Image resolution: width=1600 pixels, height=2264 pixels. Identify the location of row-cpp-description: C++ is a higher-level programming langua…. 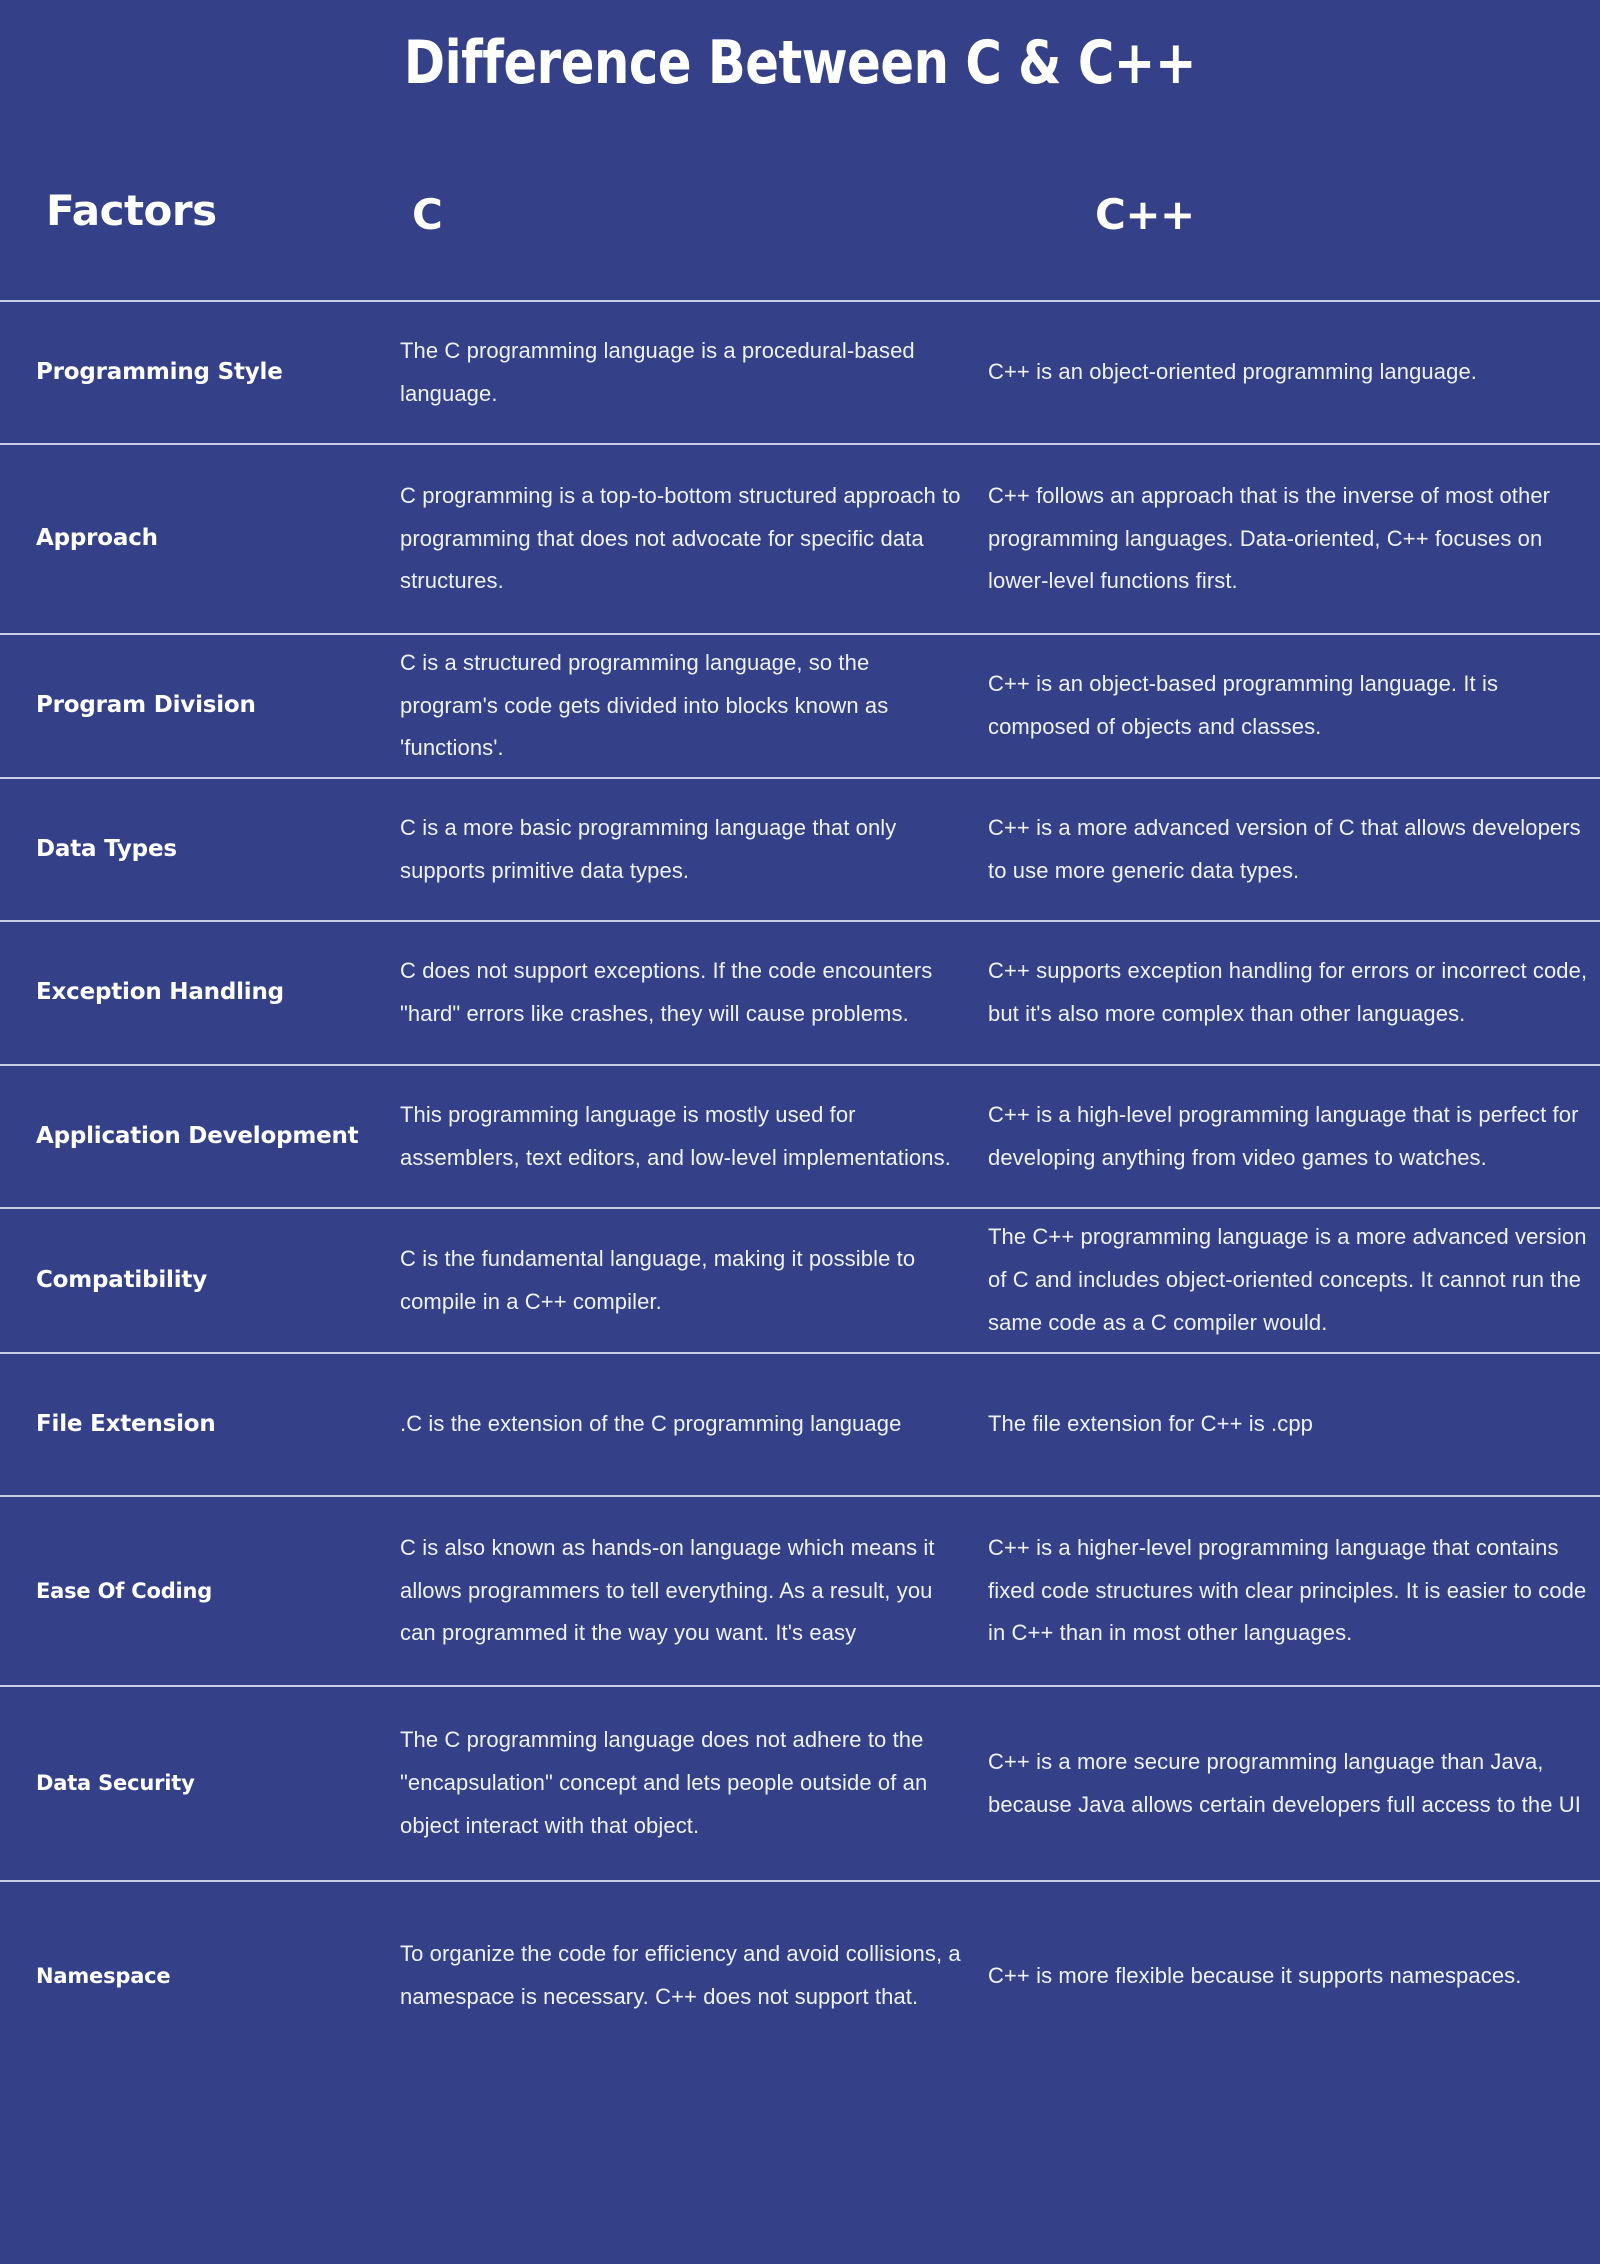
(1287, 1590).